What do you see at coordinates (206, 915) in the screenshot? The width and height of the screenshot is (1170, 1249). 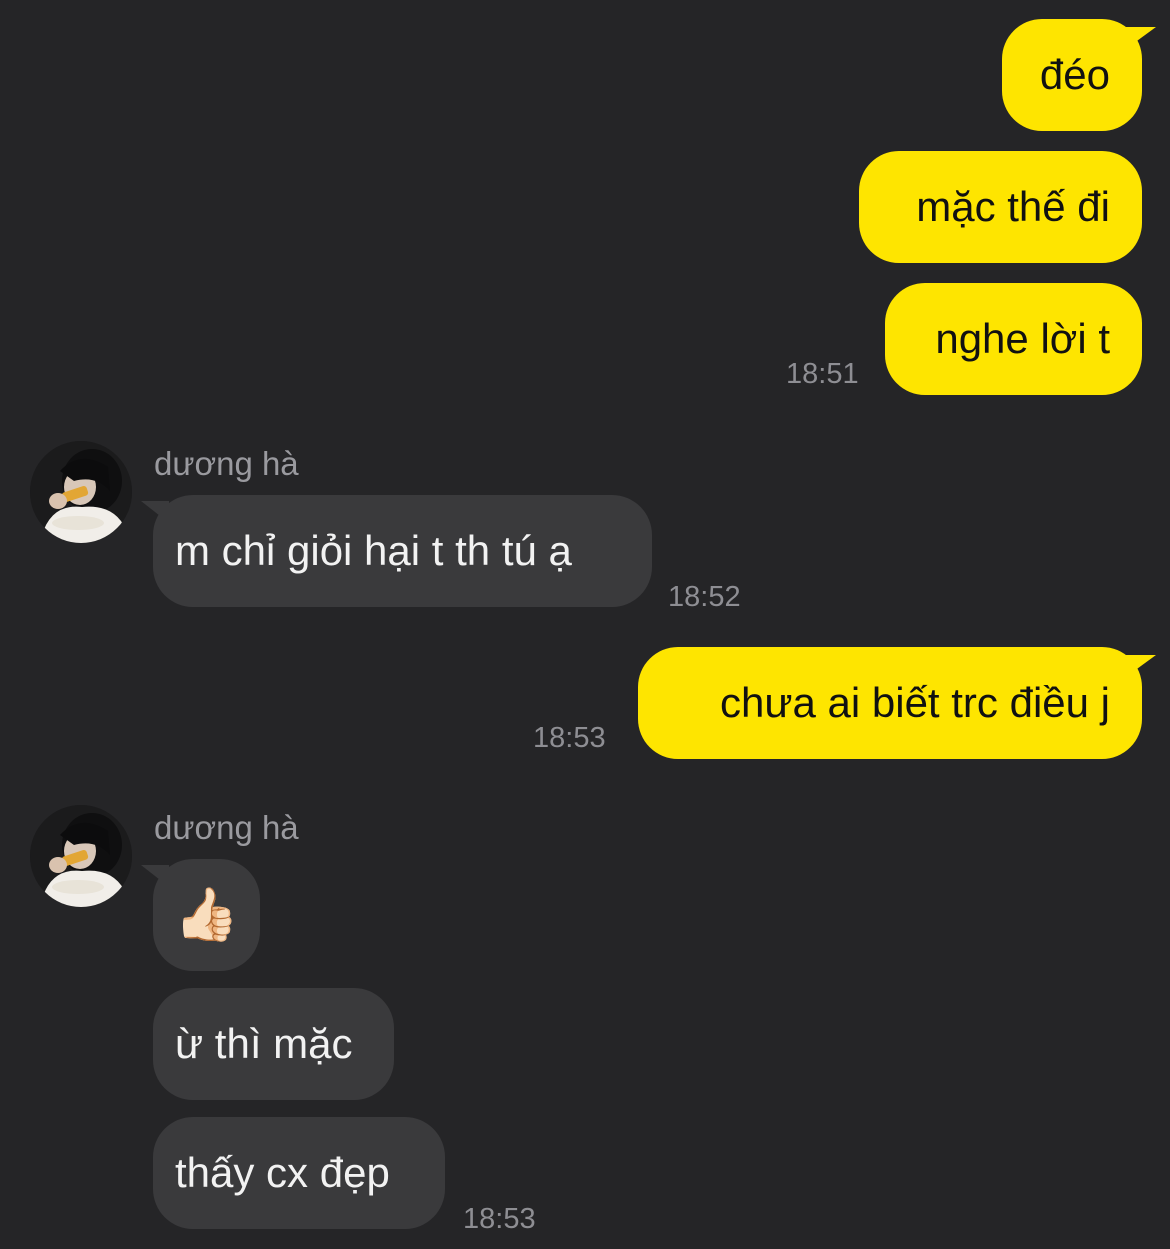 I see `thumbs-up-icon: 👍🏻` at bounding box center [206, 915].